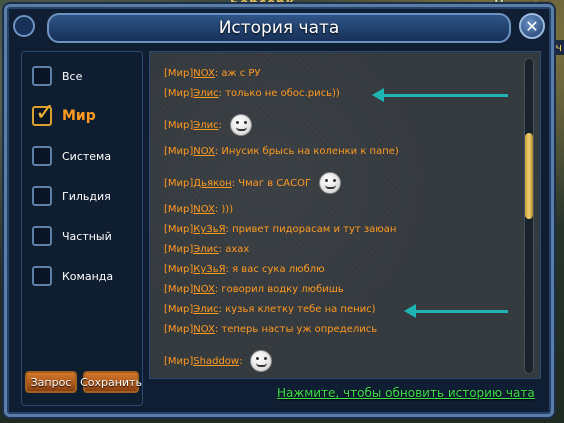 The height and width of the screenshot is (423, 564). Describe the element at coordinates (79, 116) in the screenshot. I see `filter-label-world: Мир` at that location.